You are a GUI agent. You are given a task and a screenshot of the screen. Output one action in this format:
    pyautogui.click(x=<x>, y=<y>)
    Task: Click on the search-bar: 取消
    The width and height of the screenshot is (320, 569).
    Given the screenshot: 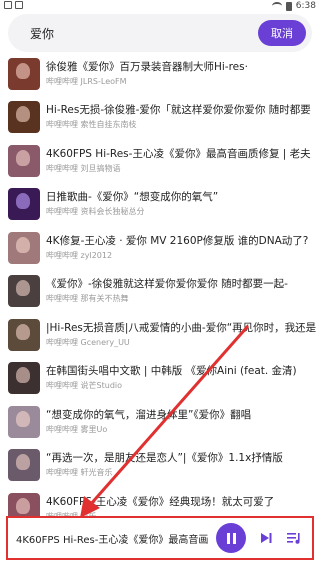 What is the action you would take?
    pyautogui.click(x=160, y=33)
    